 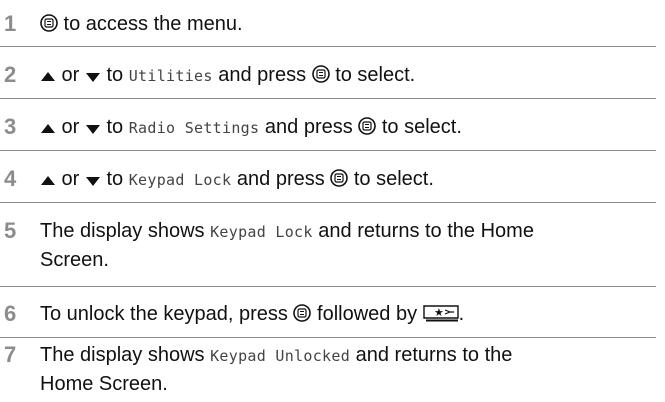 What do you see at coordinates (367, 314) in the screenshot?
I see `step-text-part: followed by` at bounding box center [367, 314].